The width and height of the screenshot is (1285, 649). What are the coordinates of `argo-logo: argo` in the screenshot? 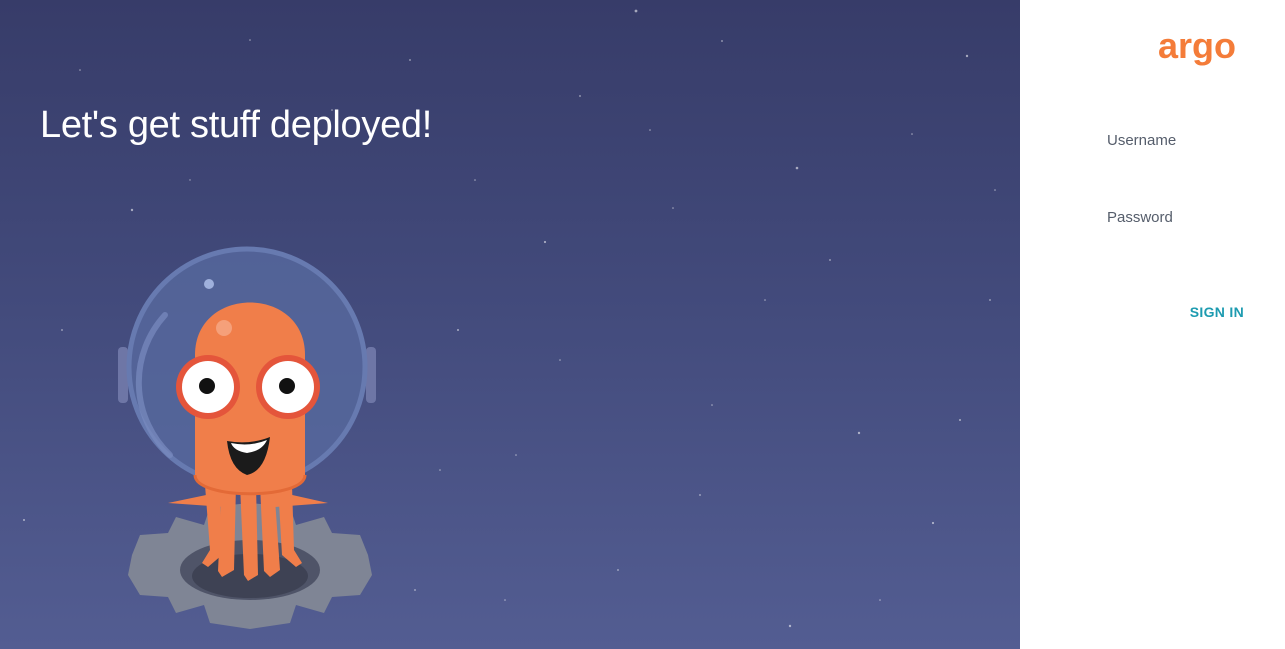 It's located at (1197, 46).